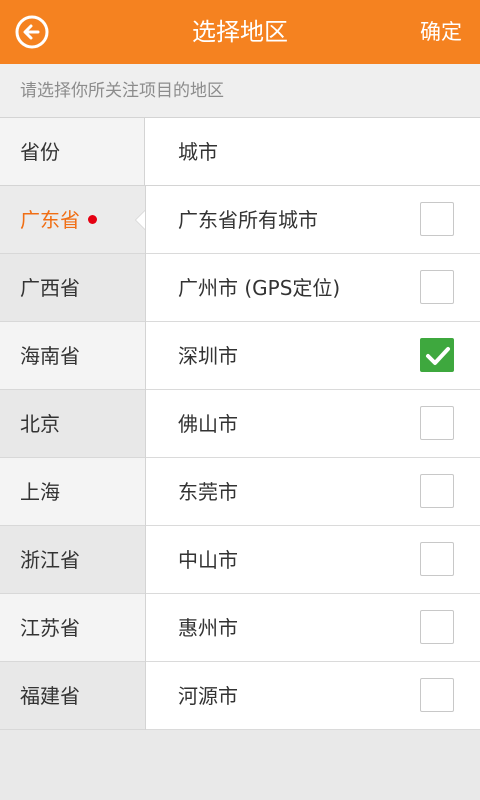 The height and width of the screenshot is (800, 480). Describe the element at coordinates (50, 560) in the screenshot. I see `province-label: 浙江省` at that location.